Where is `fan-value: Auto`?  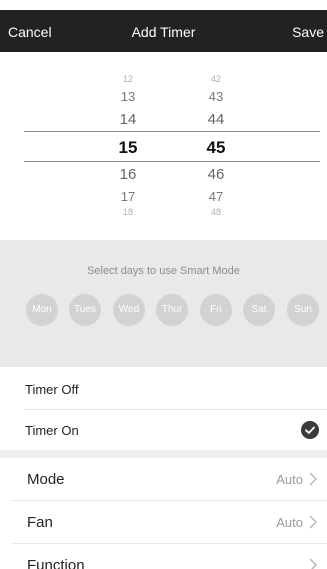 fan-value: Auto is located at coordinates (289, 522).